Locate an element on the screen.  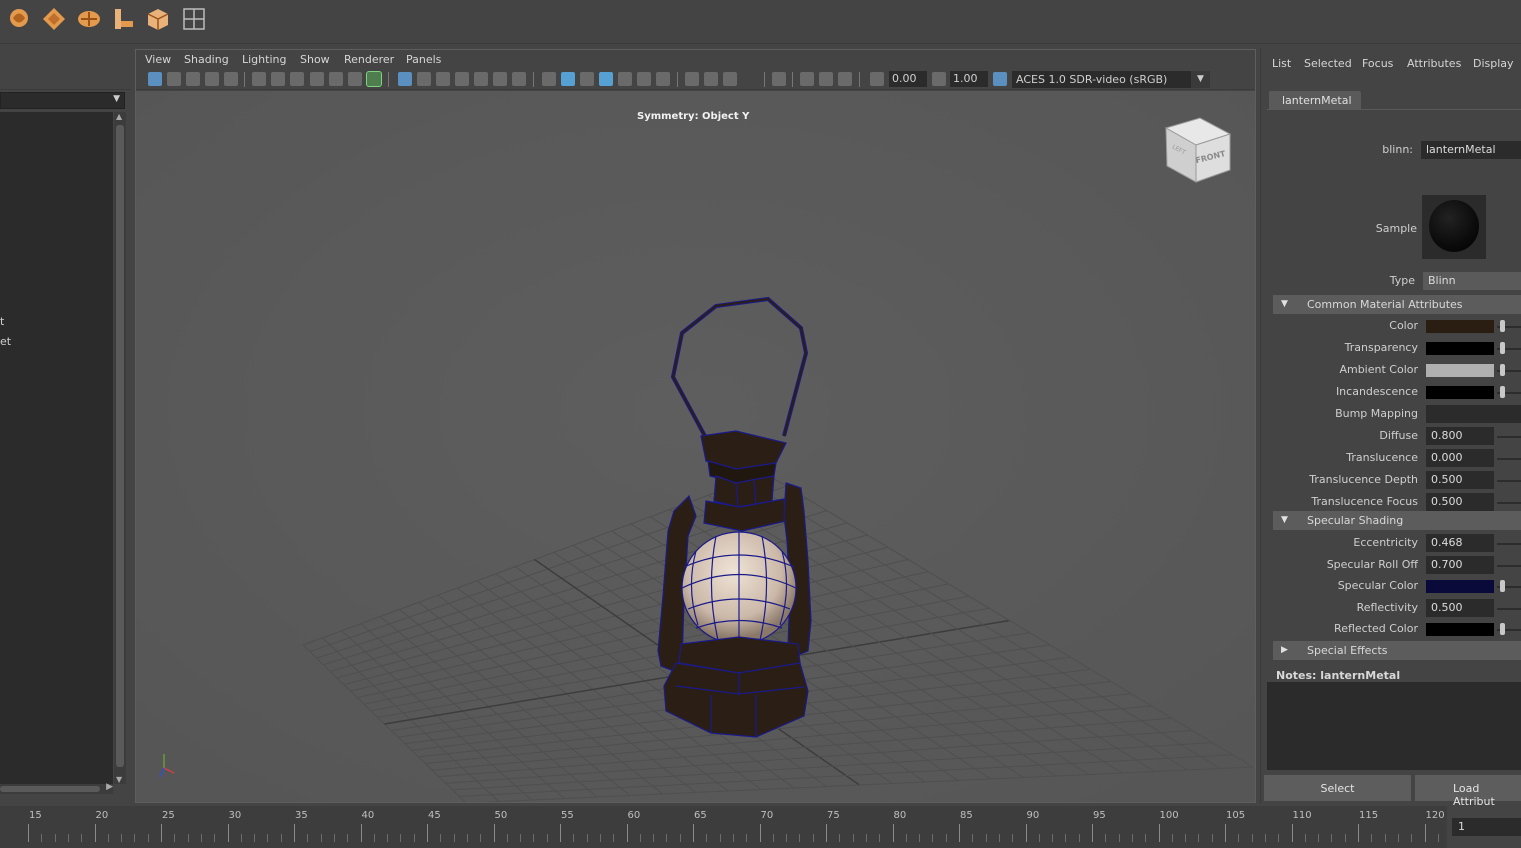
gamma-field: 1.00 is located at coordinates (969, 79).